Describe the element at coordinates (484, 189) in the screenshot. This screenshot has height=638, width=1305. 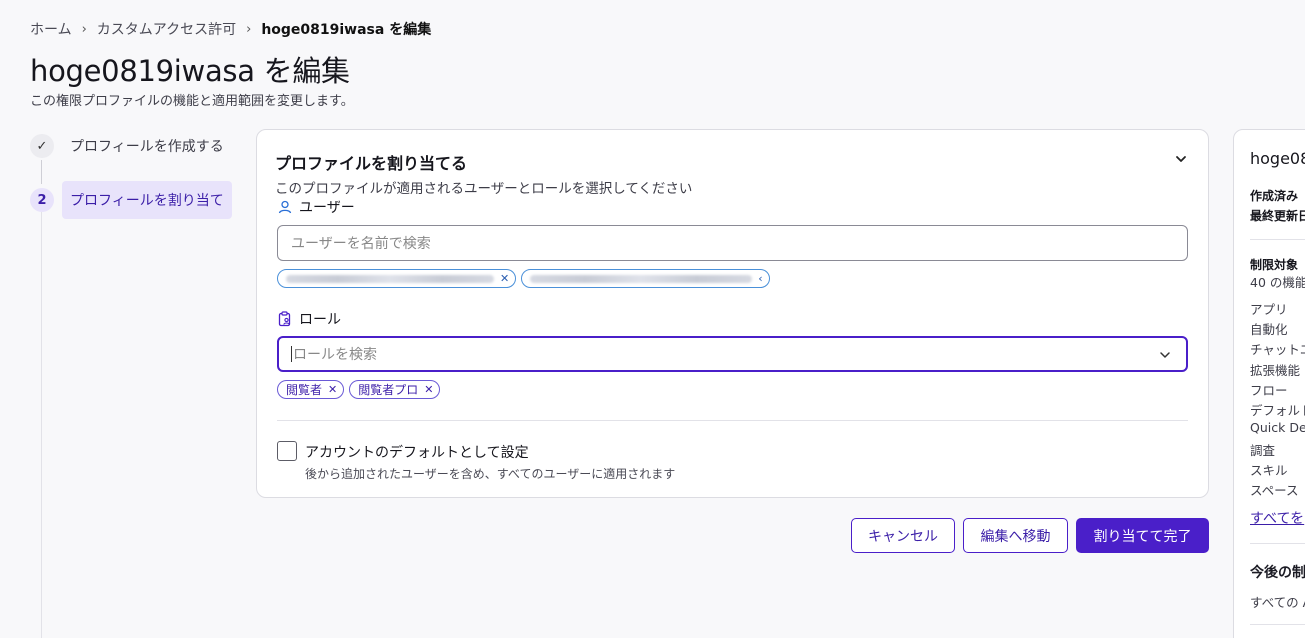
I see `card-description: このプロファイルが適用されるユーザーとロールを選択してください` at that location.